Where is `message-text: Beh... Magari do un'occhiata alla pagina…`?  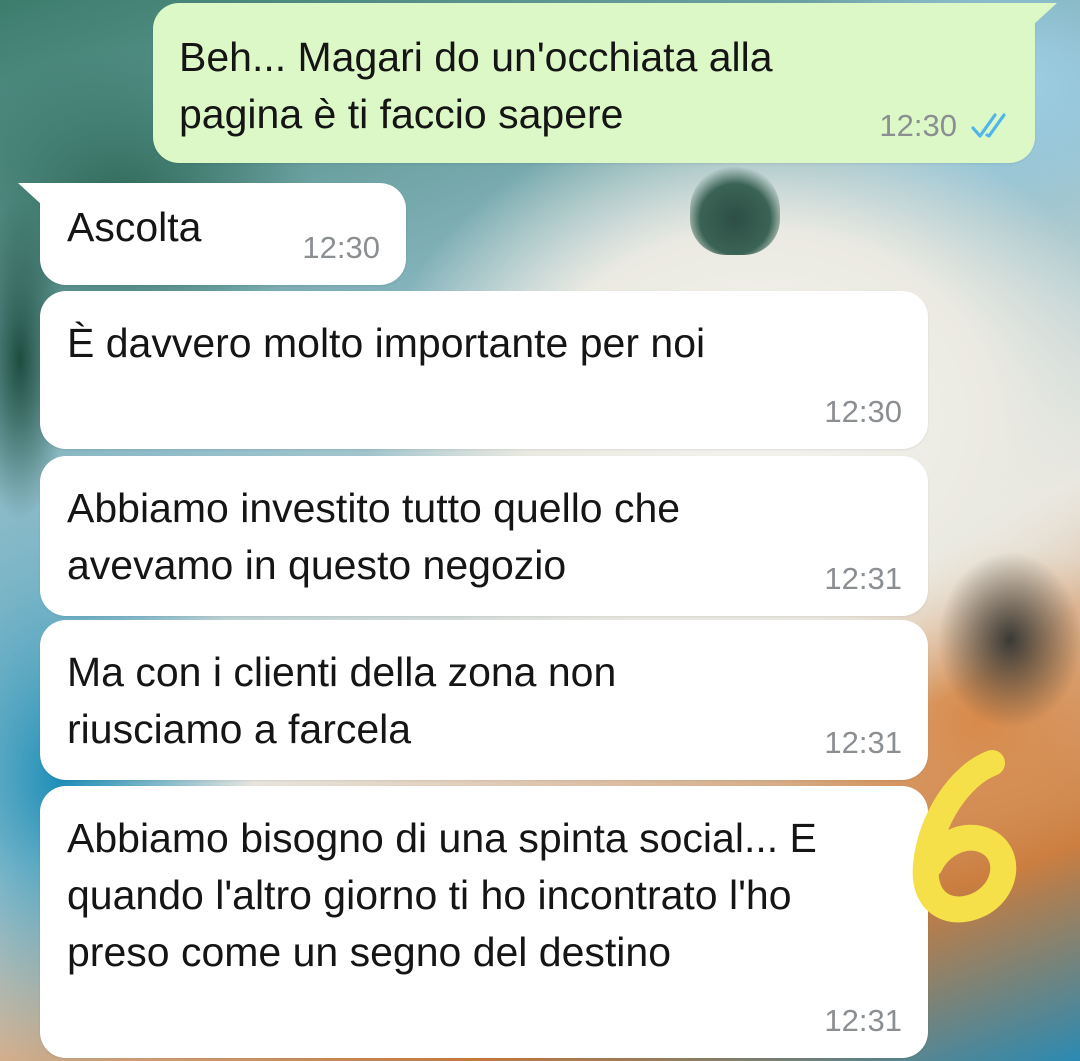
message-text: Beh... Magari do un'occhiata alla pagina… is located at coordinates (481, 85).